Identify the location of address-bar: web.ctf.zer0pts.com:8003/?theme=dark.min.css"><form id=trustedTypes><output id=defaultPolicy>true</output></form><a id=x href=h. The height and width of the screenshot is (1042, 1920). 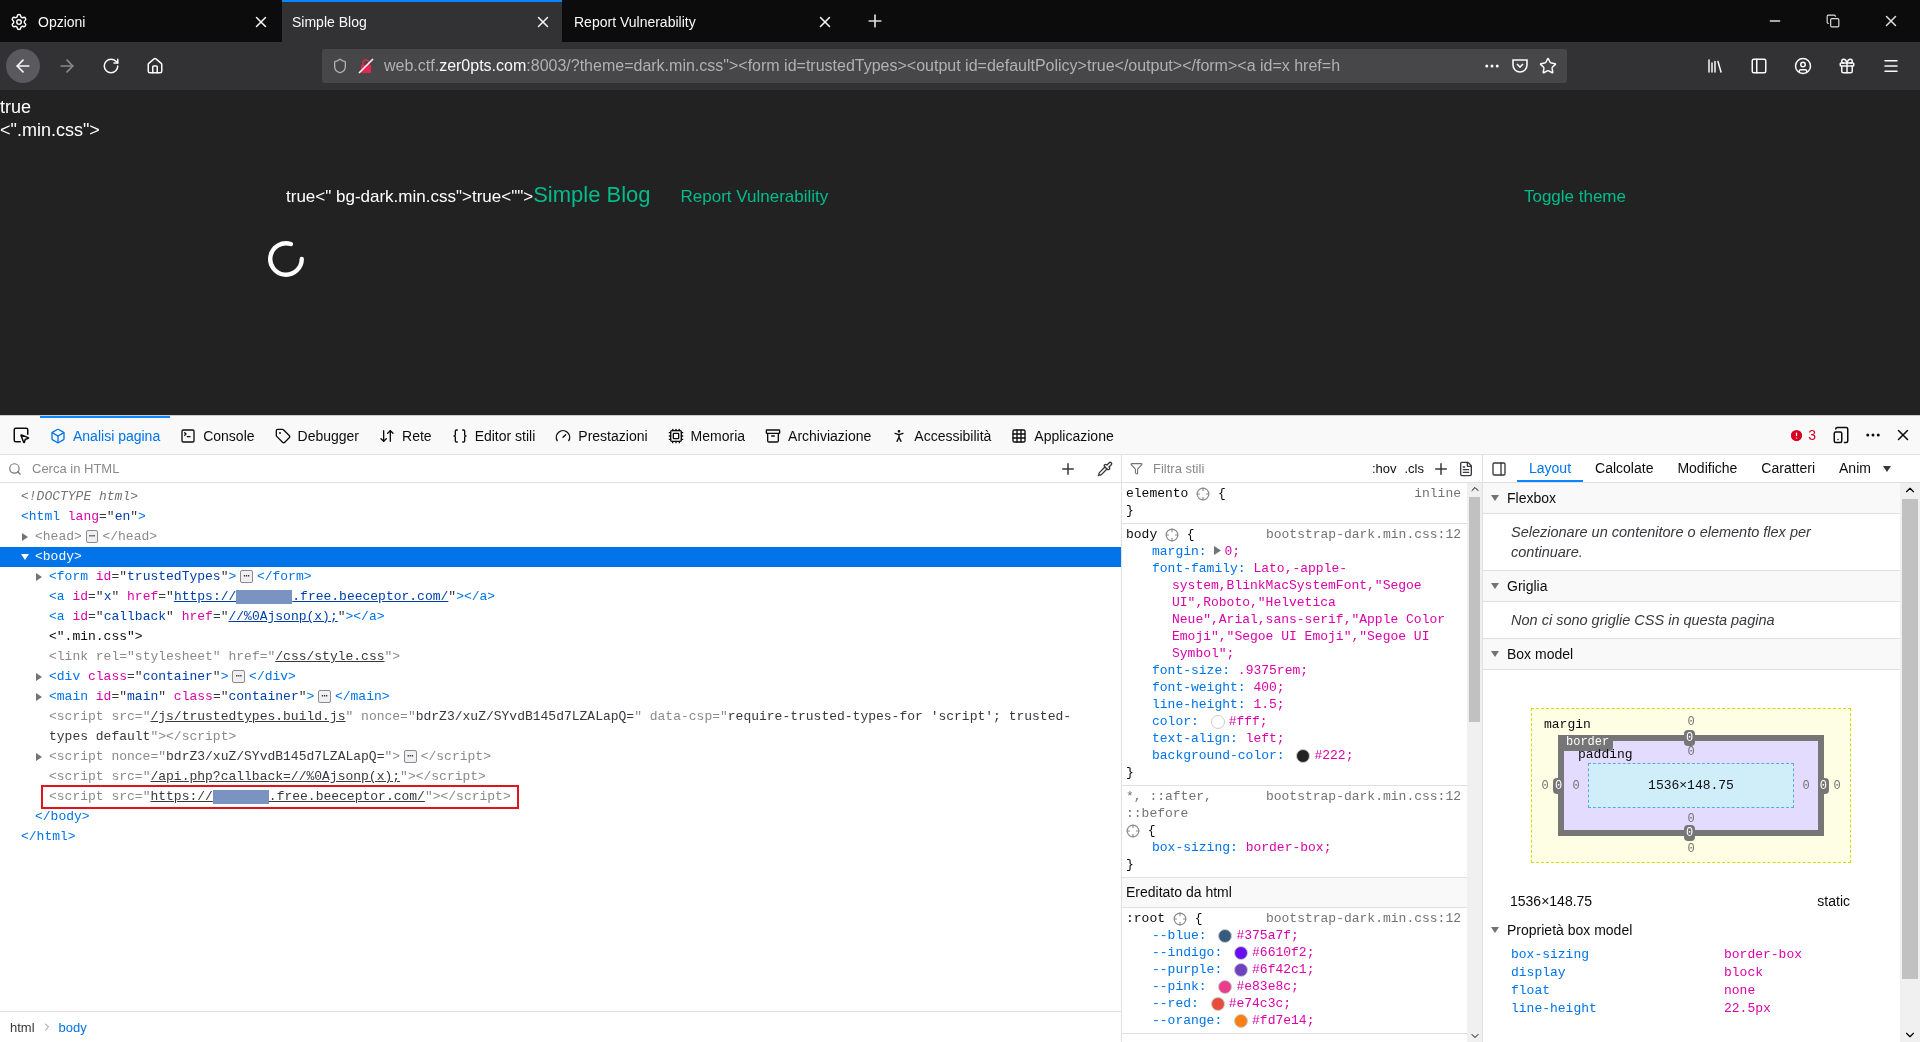
(944, 66).